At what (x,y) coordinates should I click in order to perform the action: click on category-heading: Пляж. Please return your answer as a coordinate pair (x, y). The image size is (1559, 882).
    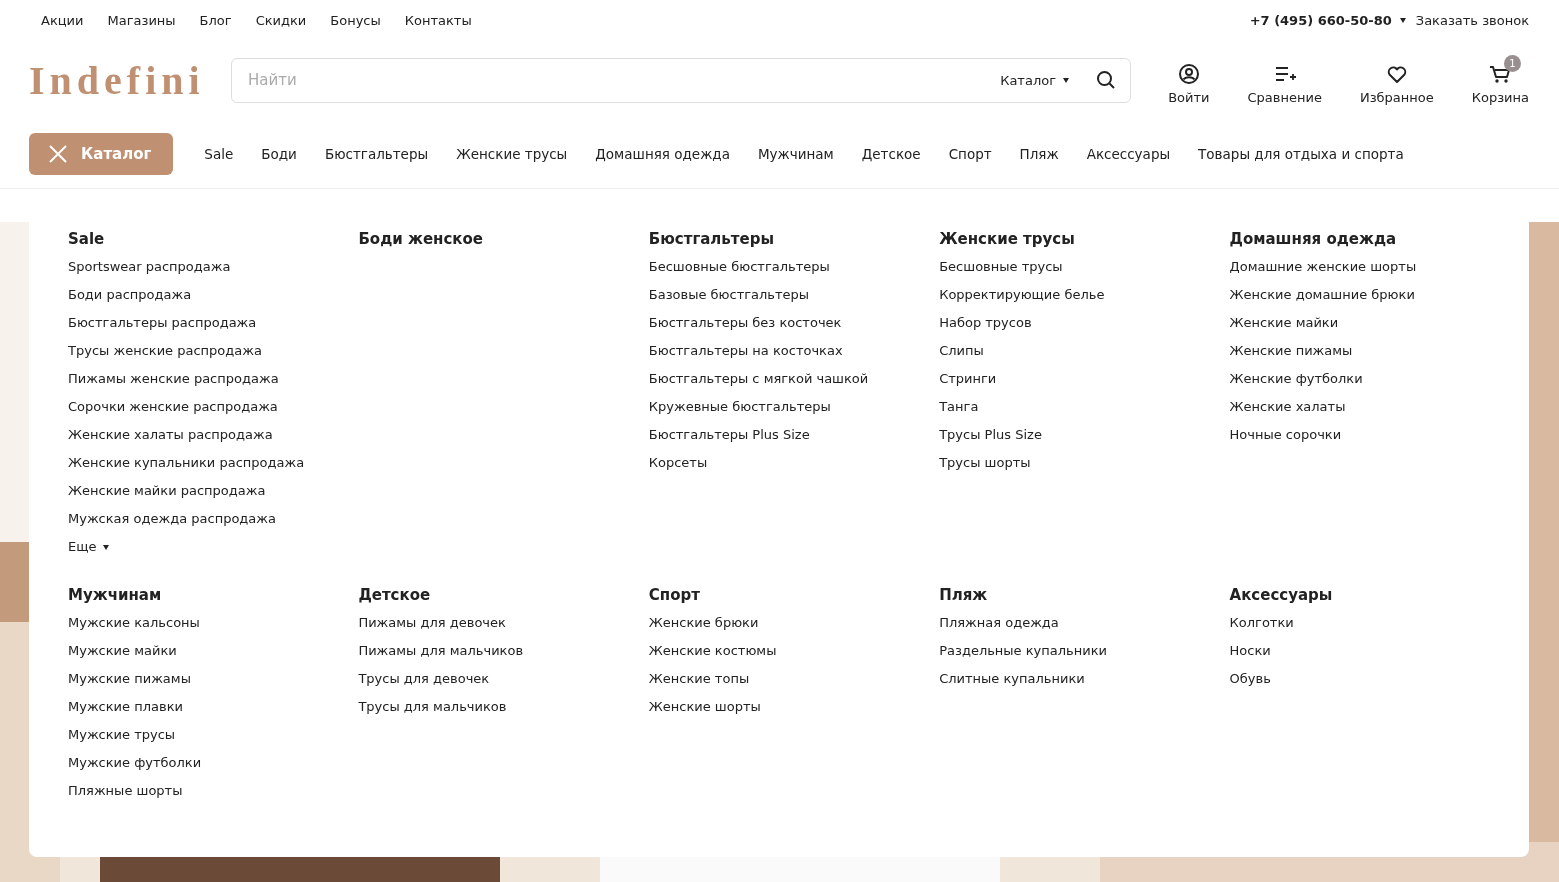
    Looking at the image, I should click on (1084, 595).